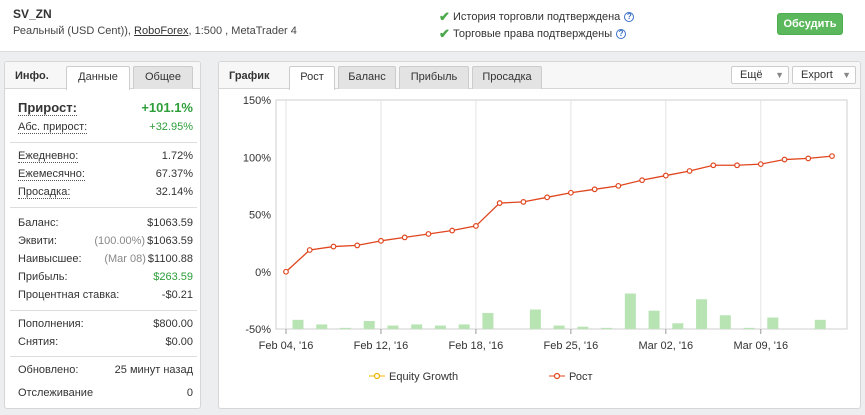 The width and height of the screenshot is (865, 415). Describe the element at coordinates (48, 156) in the screenshot. I see `daily-label: Ежедневно:` at that location.